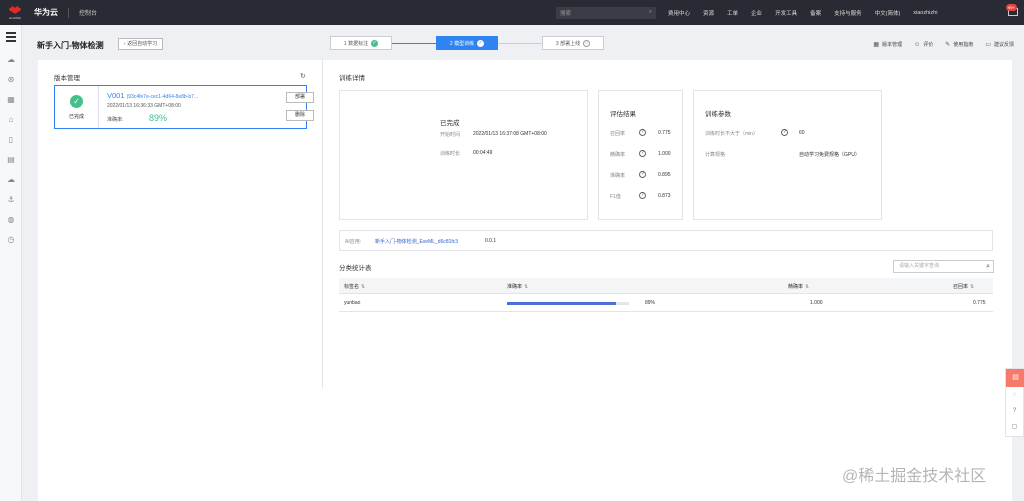  What do you see at coordinates (303, 76) in the screenshot?
I see `refresh-icon: ↻` at bounding box center [303, 76].